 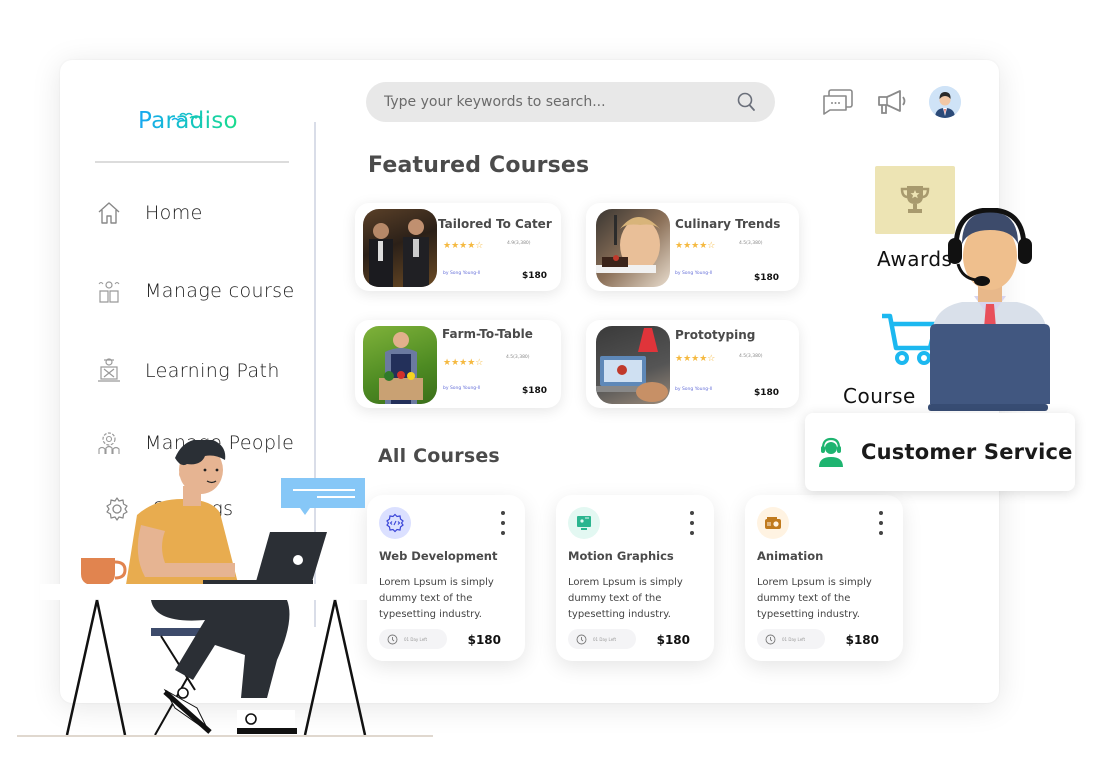 I want to click on logo-divider, so click(x=192, y=162).